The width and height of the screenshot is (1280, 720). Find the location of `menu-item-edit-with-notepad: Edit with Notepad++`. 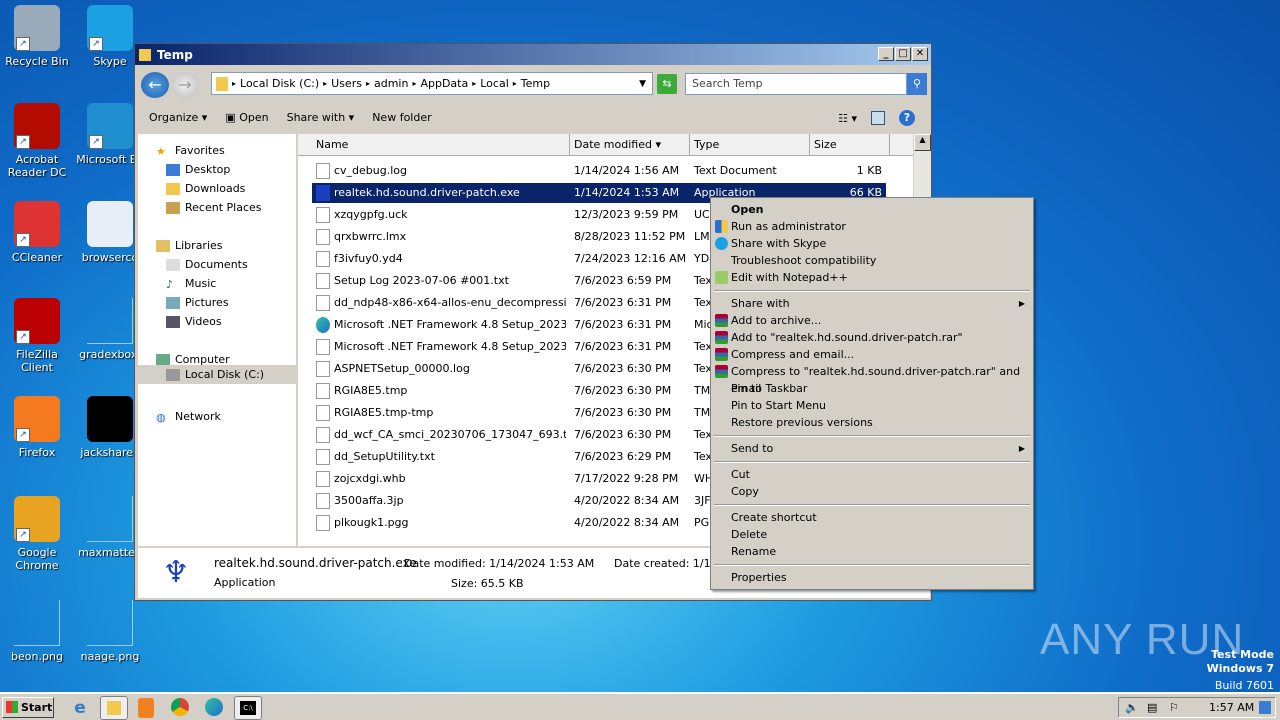

menu-item-edit-with-notepad: Edit with Notepad++ is located at coordinates (872, 277).